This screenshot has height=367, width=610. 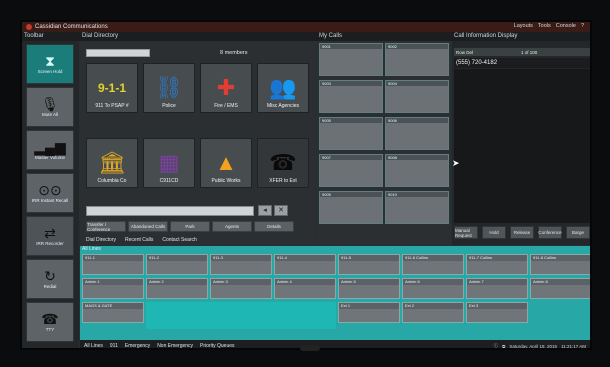 I want to click on line-button: 911-5, so click(x=369, y=264).